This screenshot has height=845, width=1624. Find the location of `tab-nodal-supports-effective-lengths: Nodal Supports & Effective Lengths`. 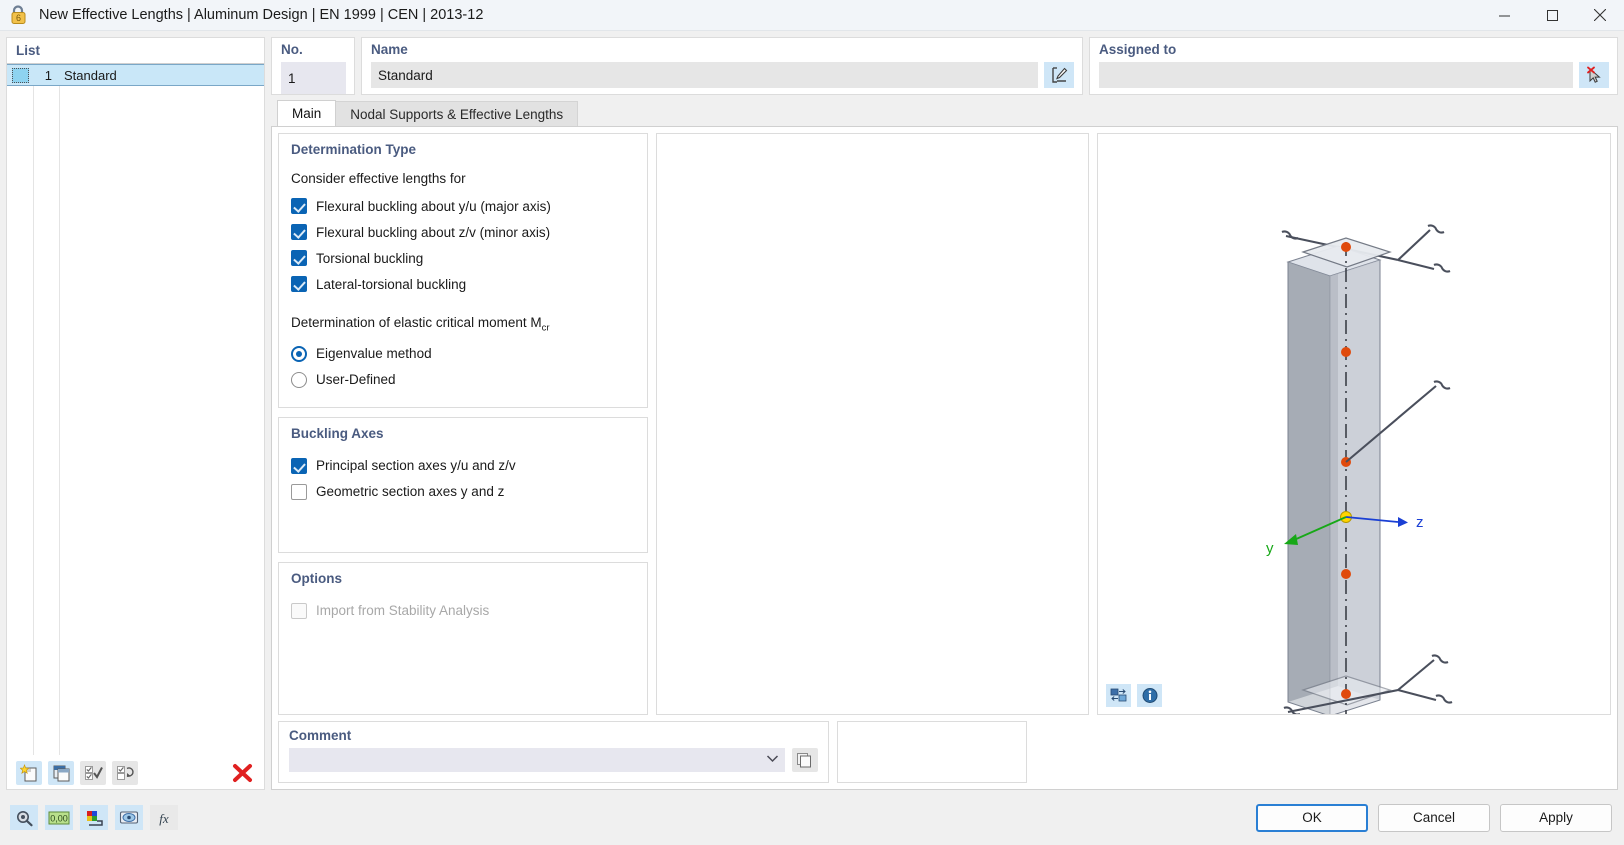

tab-nodal-supports-effective-lengths: Nodal Supports & Effective Lengths is located at coordinates (457, 113).